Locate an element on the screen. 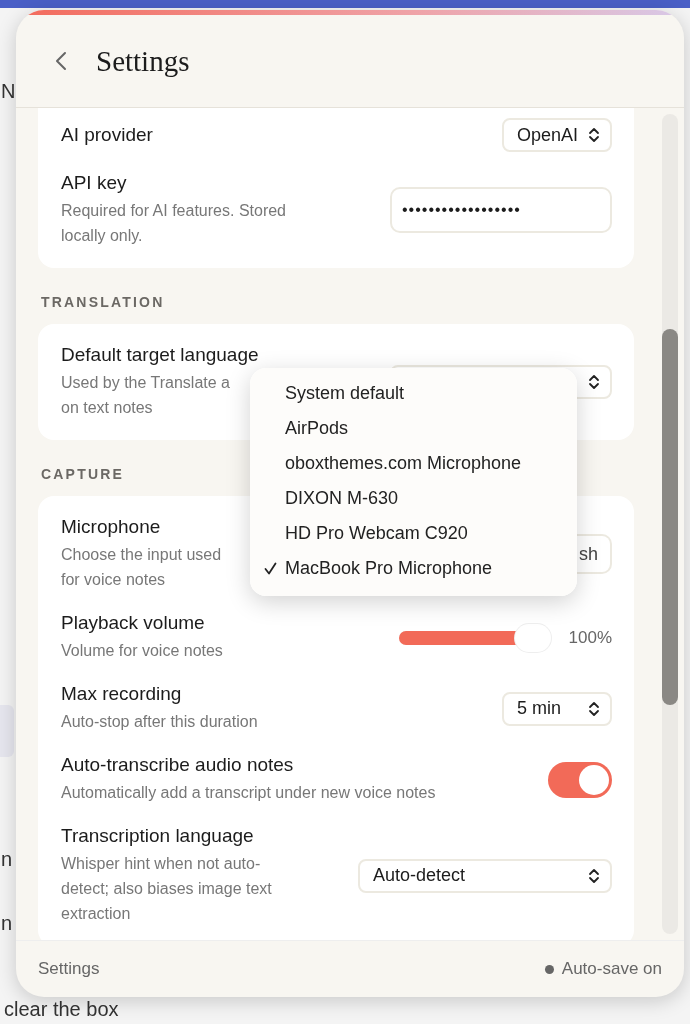 The image size is (690, 1024). setting-description: Auto-stop after this duration is located at coordinates (159, 722).